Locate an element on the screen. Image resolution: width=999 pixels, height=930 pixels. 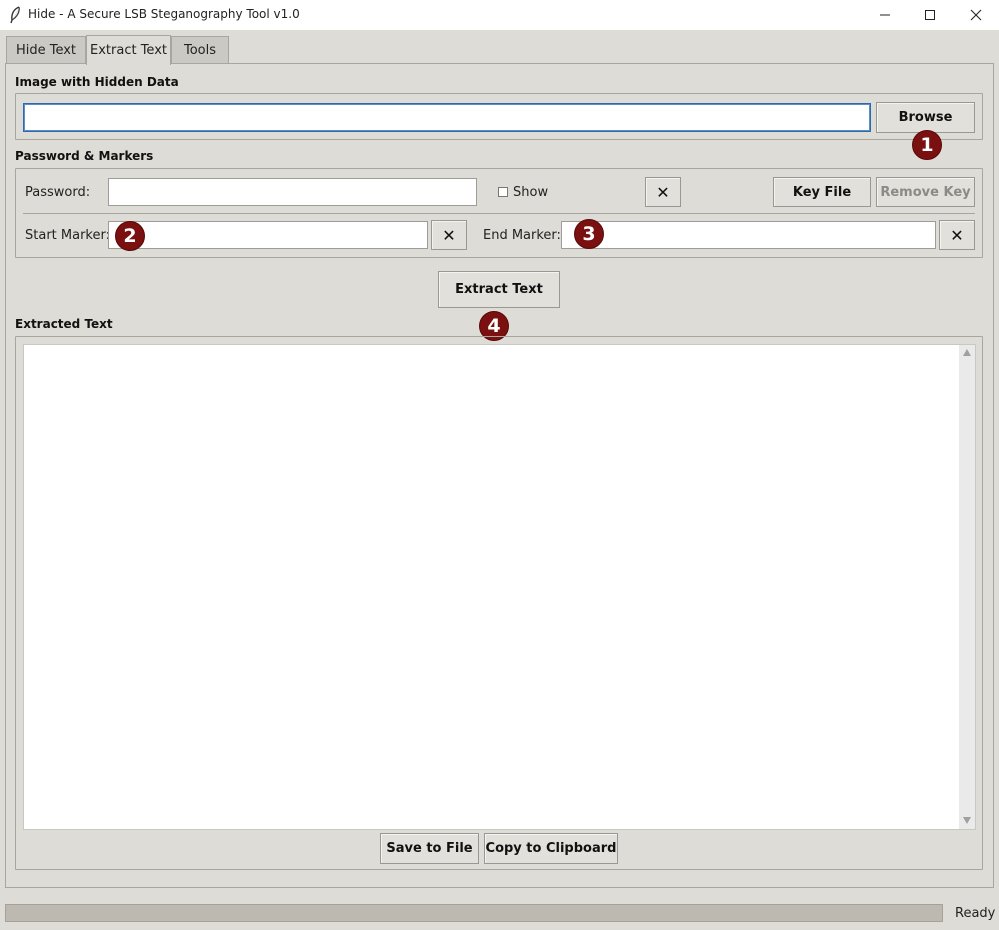
status-text: Ready is located at coordinates (975, 913).